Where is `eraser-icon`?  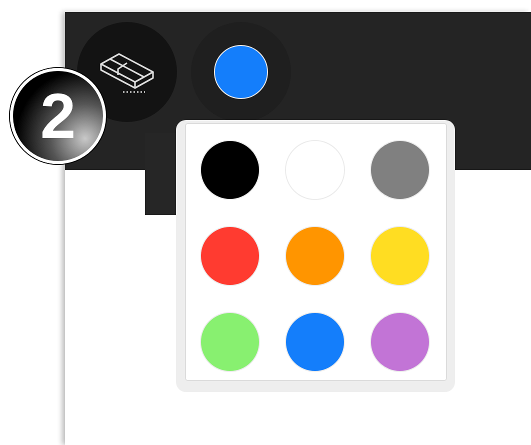
eraser-icon is located at coordinates (127, 72).